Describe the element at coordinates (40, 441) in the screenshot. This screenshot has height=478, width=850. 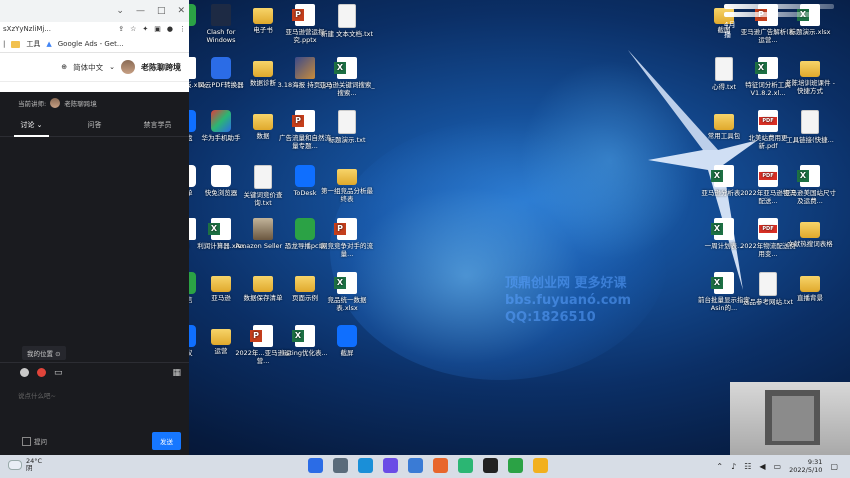
I see `question-label: 提问` at that location.